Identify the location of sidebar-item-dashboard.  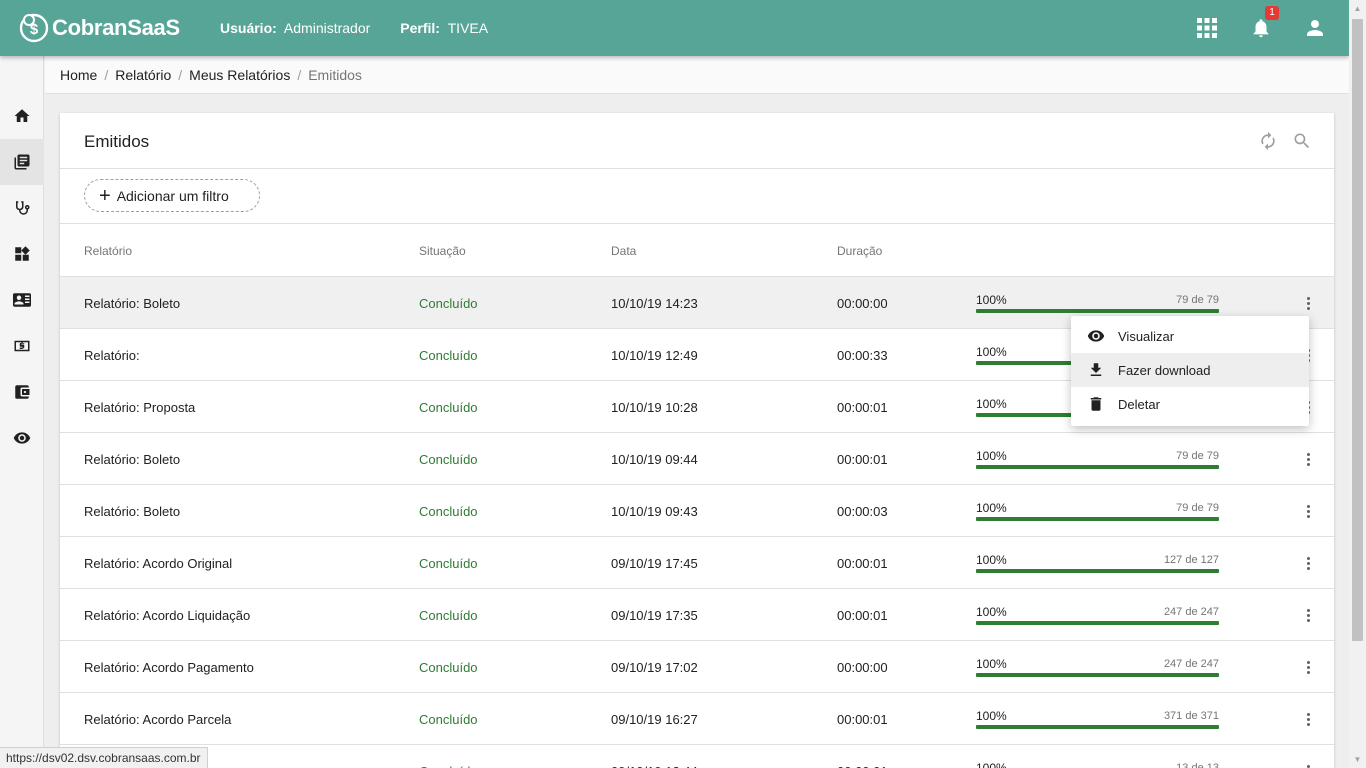
(22, 254).